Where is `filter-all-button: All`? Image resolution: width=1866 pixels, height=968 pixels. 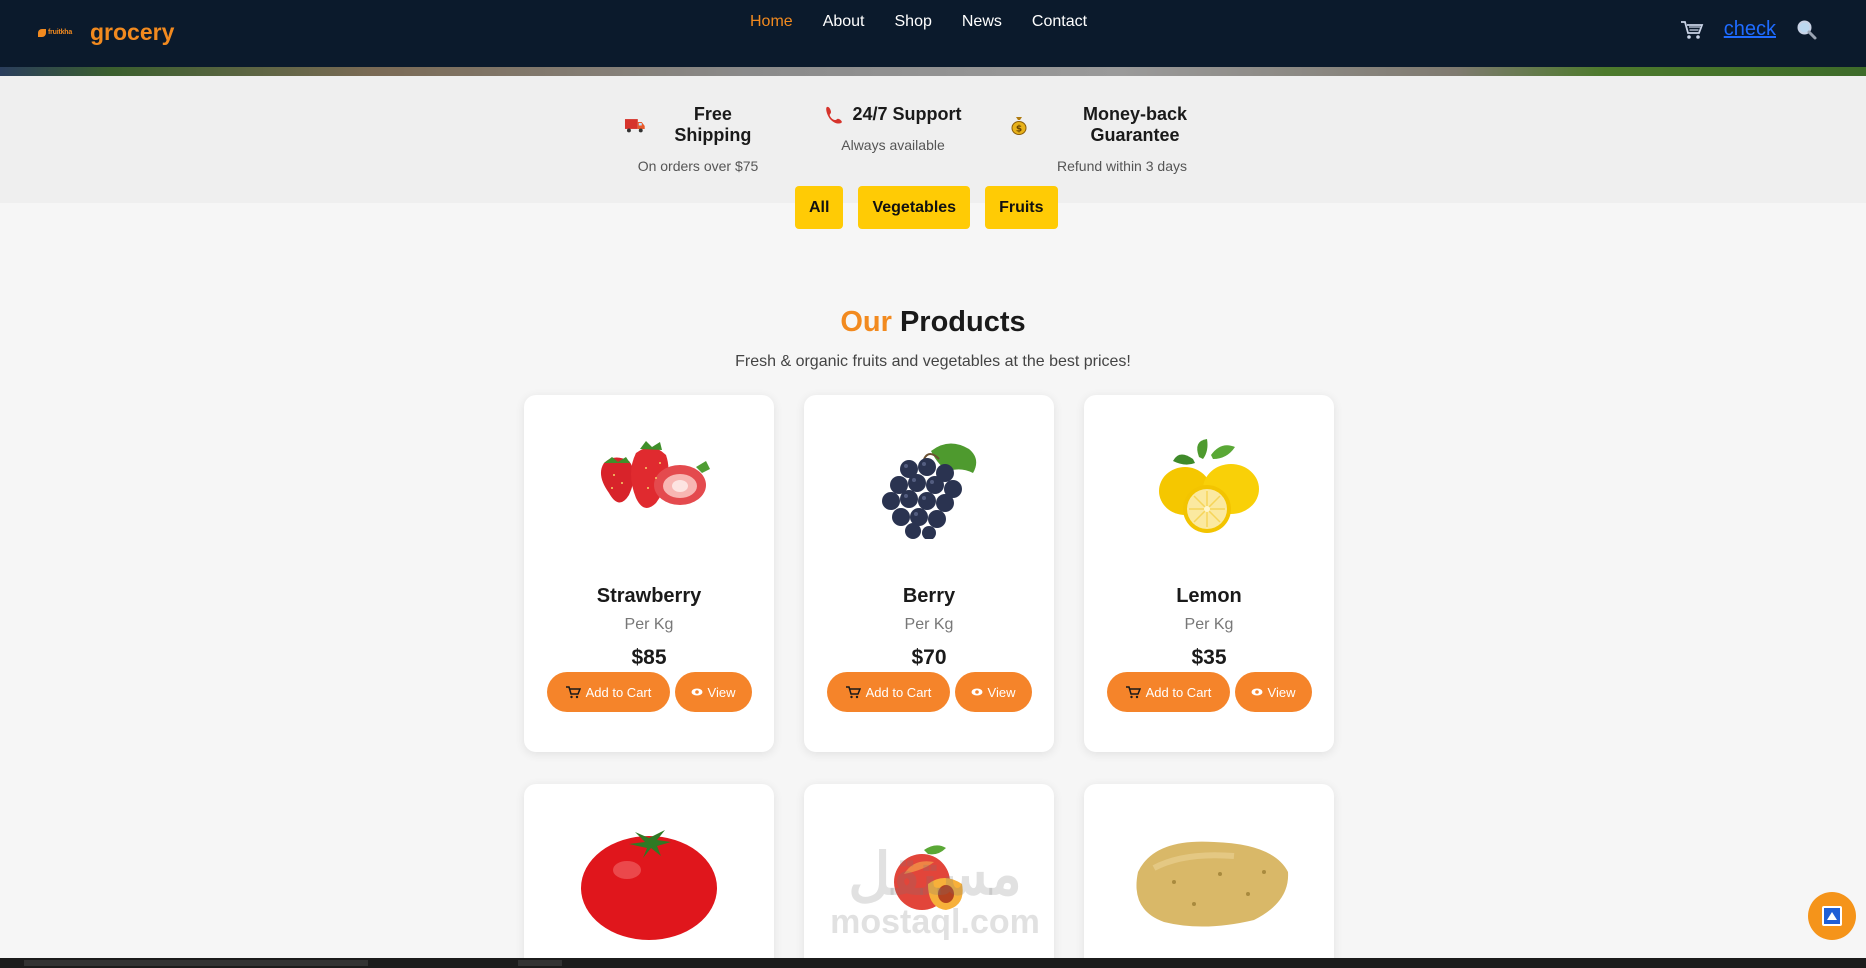 filter-all-button: All is located at coordinates (819, 207).